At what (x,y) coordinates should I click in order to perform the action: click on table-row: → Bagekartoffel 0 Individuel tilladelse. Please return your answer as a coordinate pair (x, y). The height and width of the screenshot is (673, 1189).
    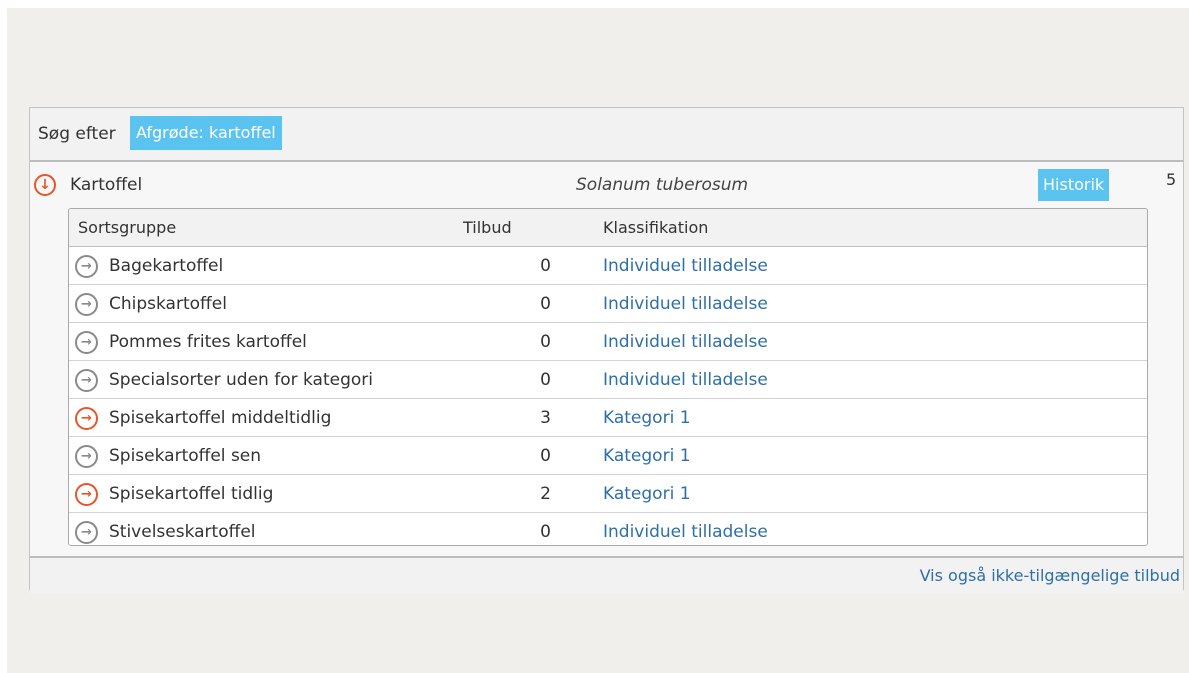
    Looking at the image, I should click on (608, 266).